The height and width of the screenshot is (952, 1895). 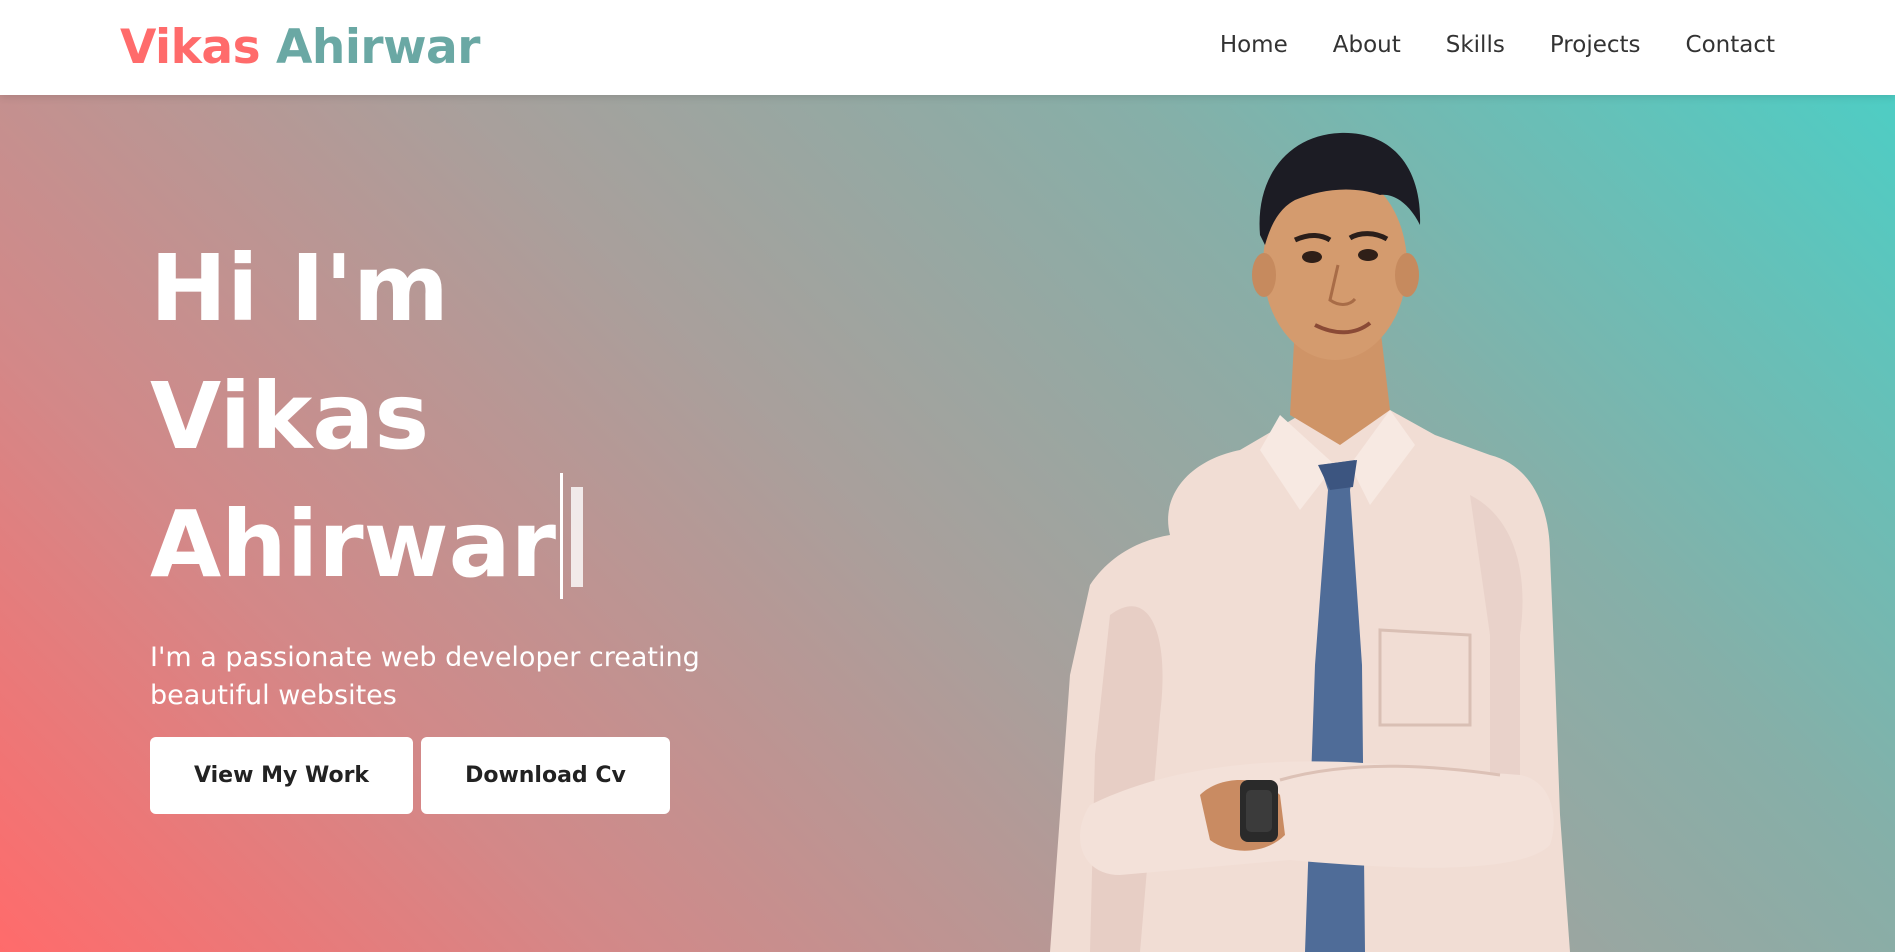 What do you see at coordinates (290, 416) in the screenshot?
I see `hero-name-first: Vikas` at bounding box center [290, 416].